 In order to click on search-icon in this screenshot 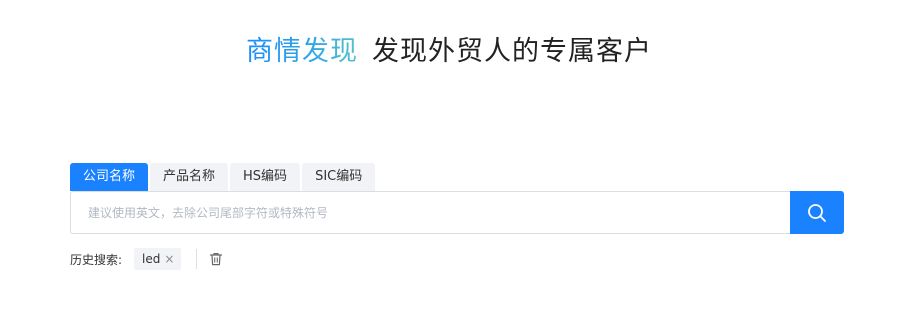, I will do `click(817, 212)`.